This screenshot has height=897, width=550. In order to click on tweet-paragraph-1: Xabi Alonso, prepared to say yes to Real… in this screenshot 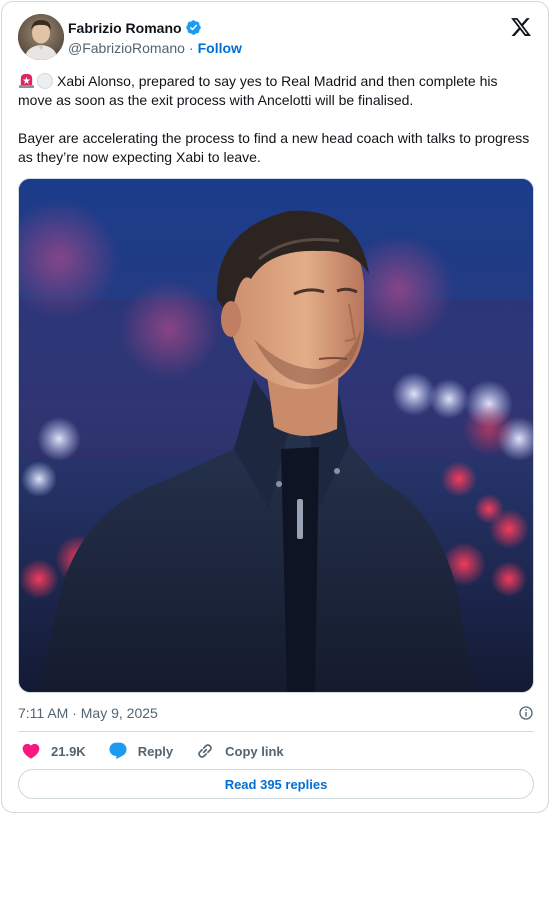, I will do `click(276, 91)`.